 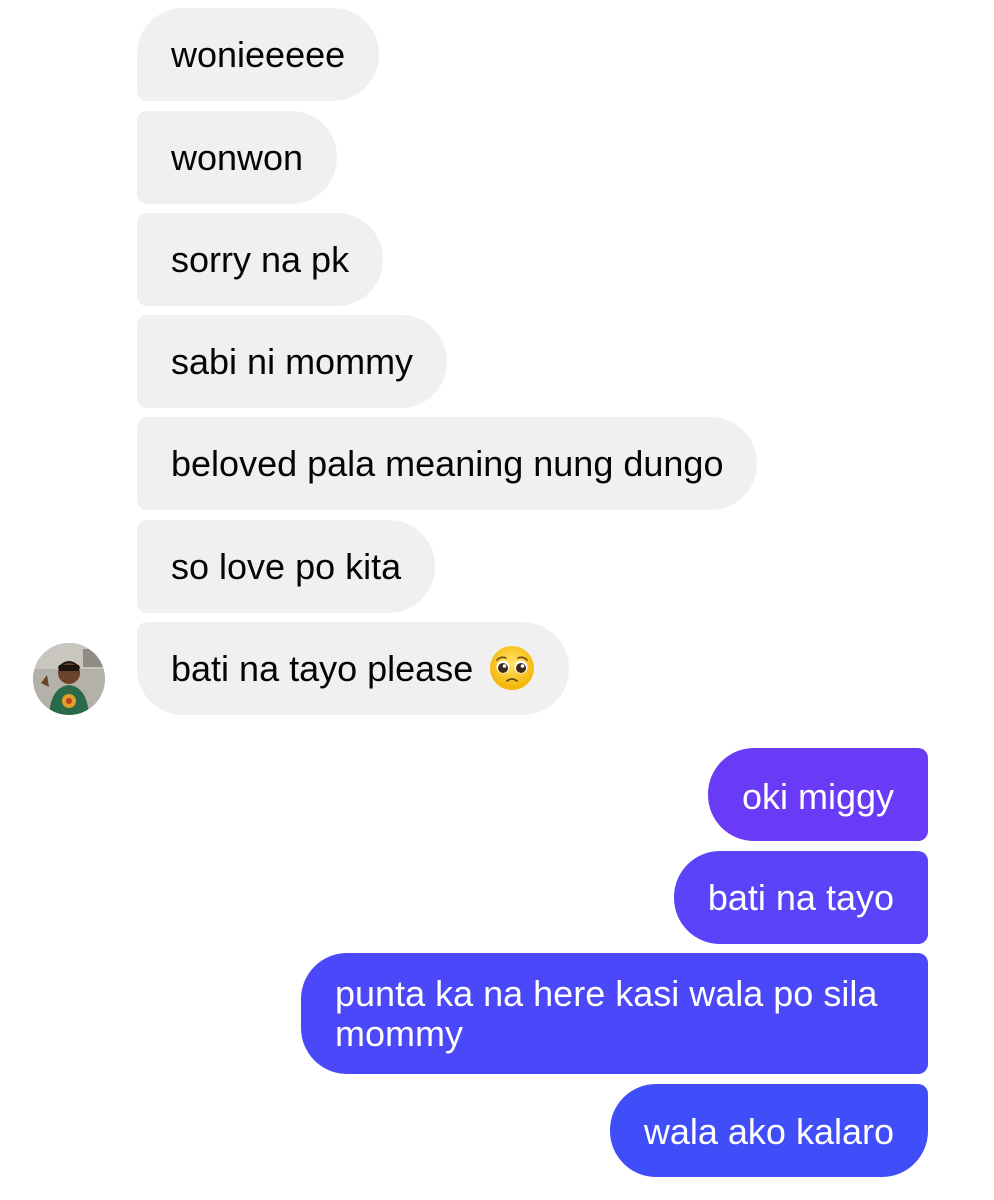 I want to click on incoming-message: so love po kita, so click(x=286, y=566).